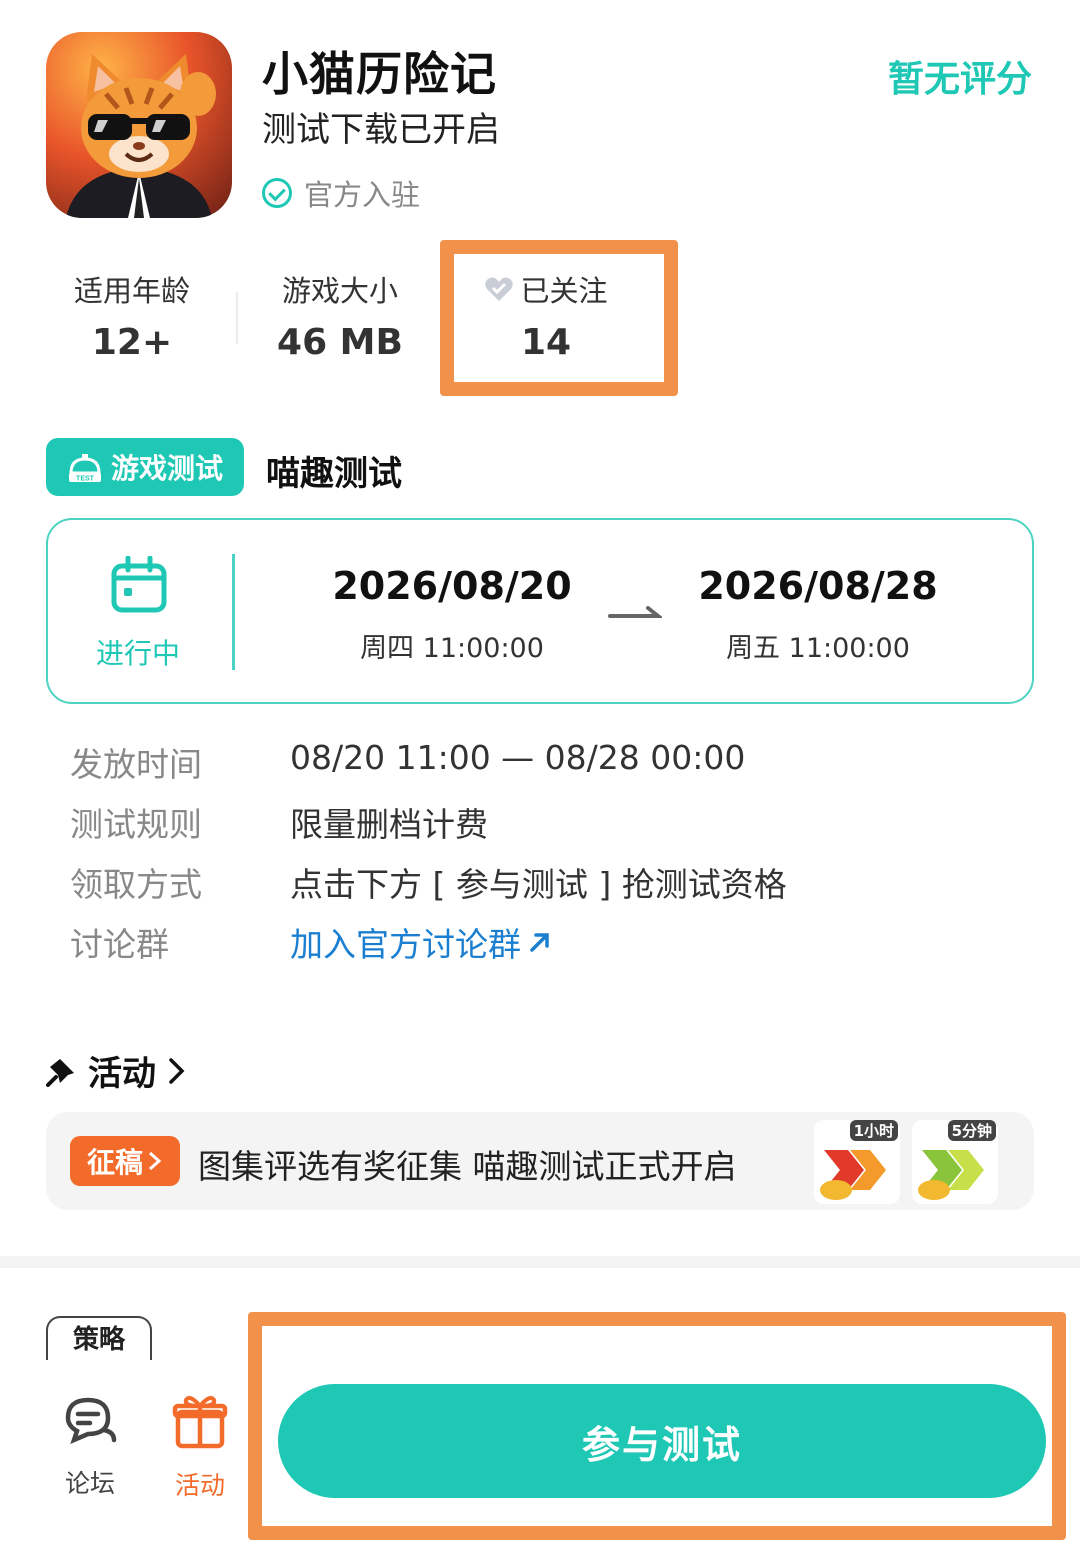 The image size is (1080, 1545). I want to click on external-arrow-icon, so click(539, 942).